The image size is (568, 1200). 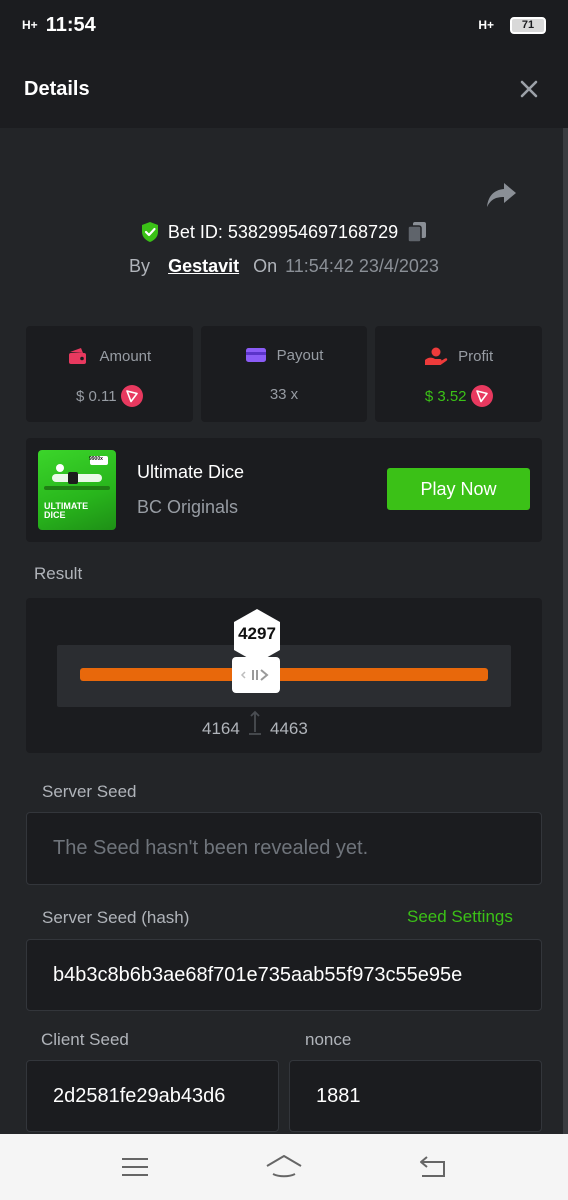 I want to click on result-value: 4297, so click(x=257, y=633).